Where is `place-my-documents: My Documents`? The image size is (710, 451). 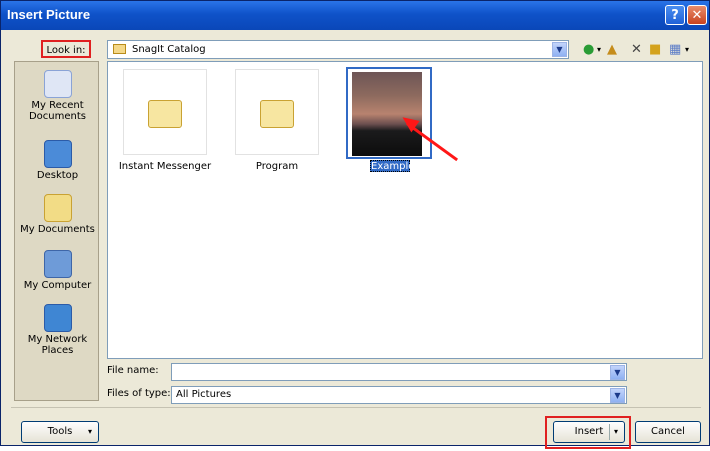
place-my-documents: My Documents is located at coordinates (57, 214).